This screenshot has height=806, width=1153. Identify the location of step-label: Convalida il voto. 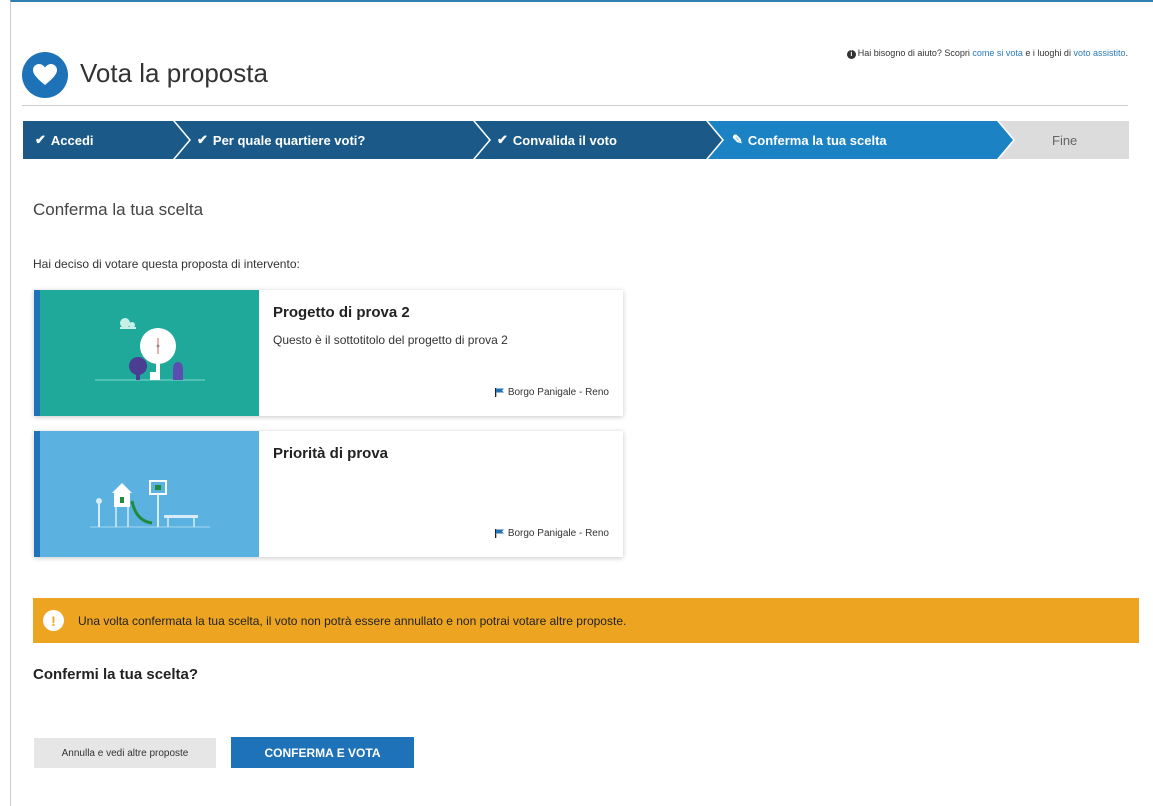
(564, 140).